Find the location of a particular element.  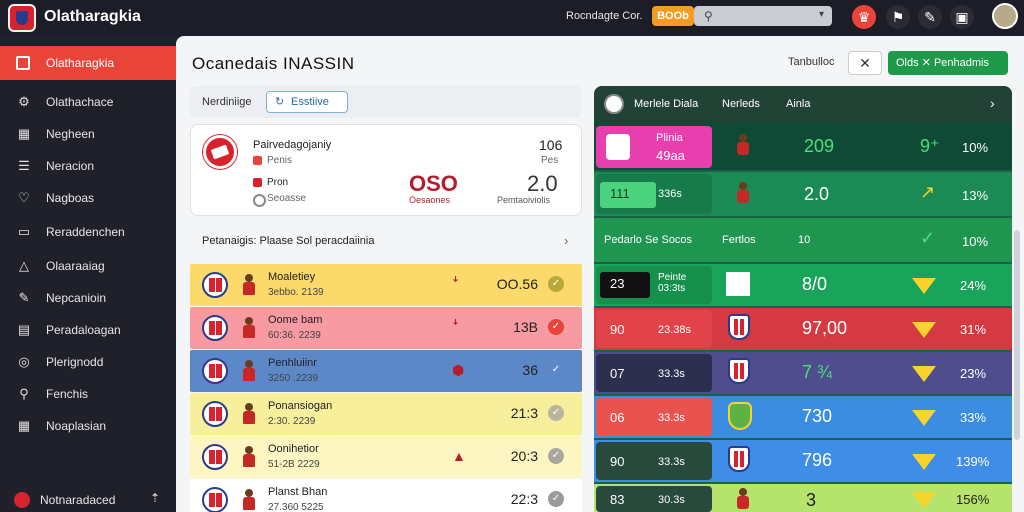

sidebar-item-5: ▭ Reraddenchen is located at coordinates (88, 232).